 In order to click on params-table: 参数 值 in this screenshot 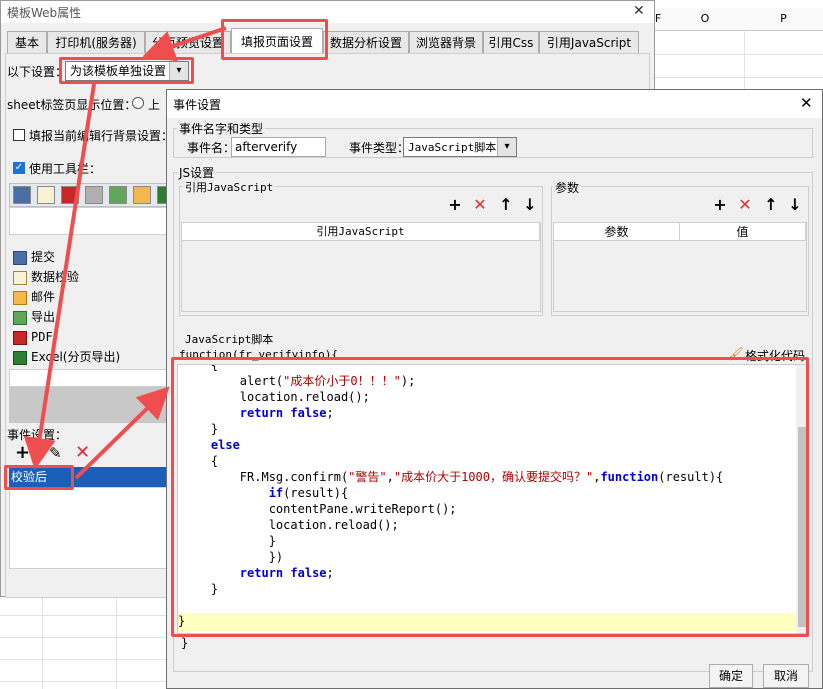, I will do `click(680, 267)`.